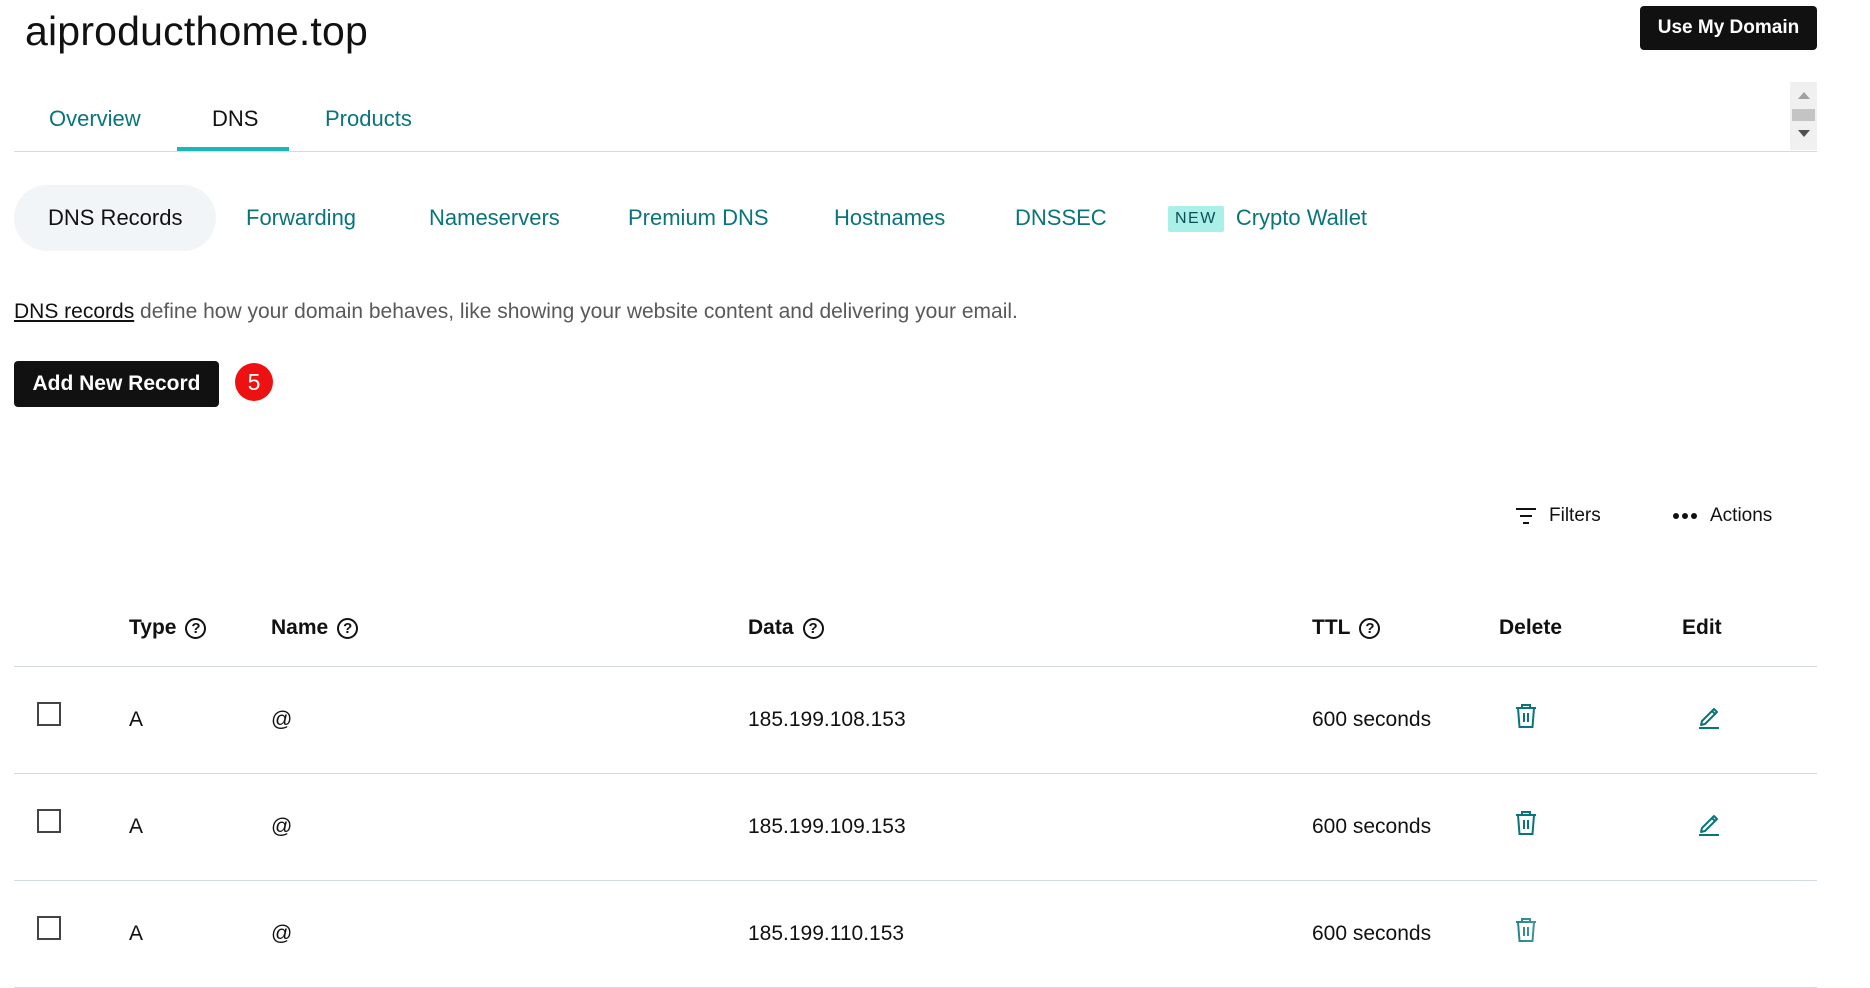 Image resolution: width=1870 pixels, height=988 pixels. What do you see at coordinates (95, 119) in the screenshot?
I see `tab-overview: Overview` at bounding box center [95, 119].